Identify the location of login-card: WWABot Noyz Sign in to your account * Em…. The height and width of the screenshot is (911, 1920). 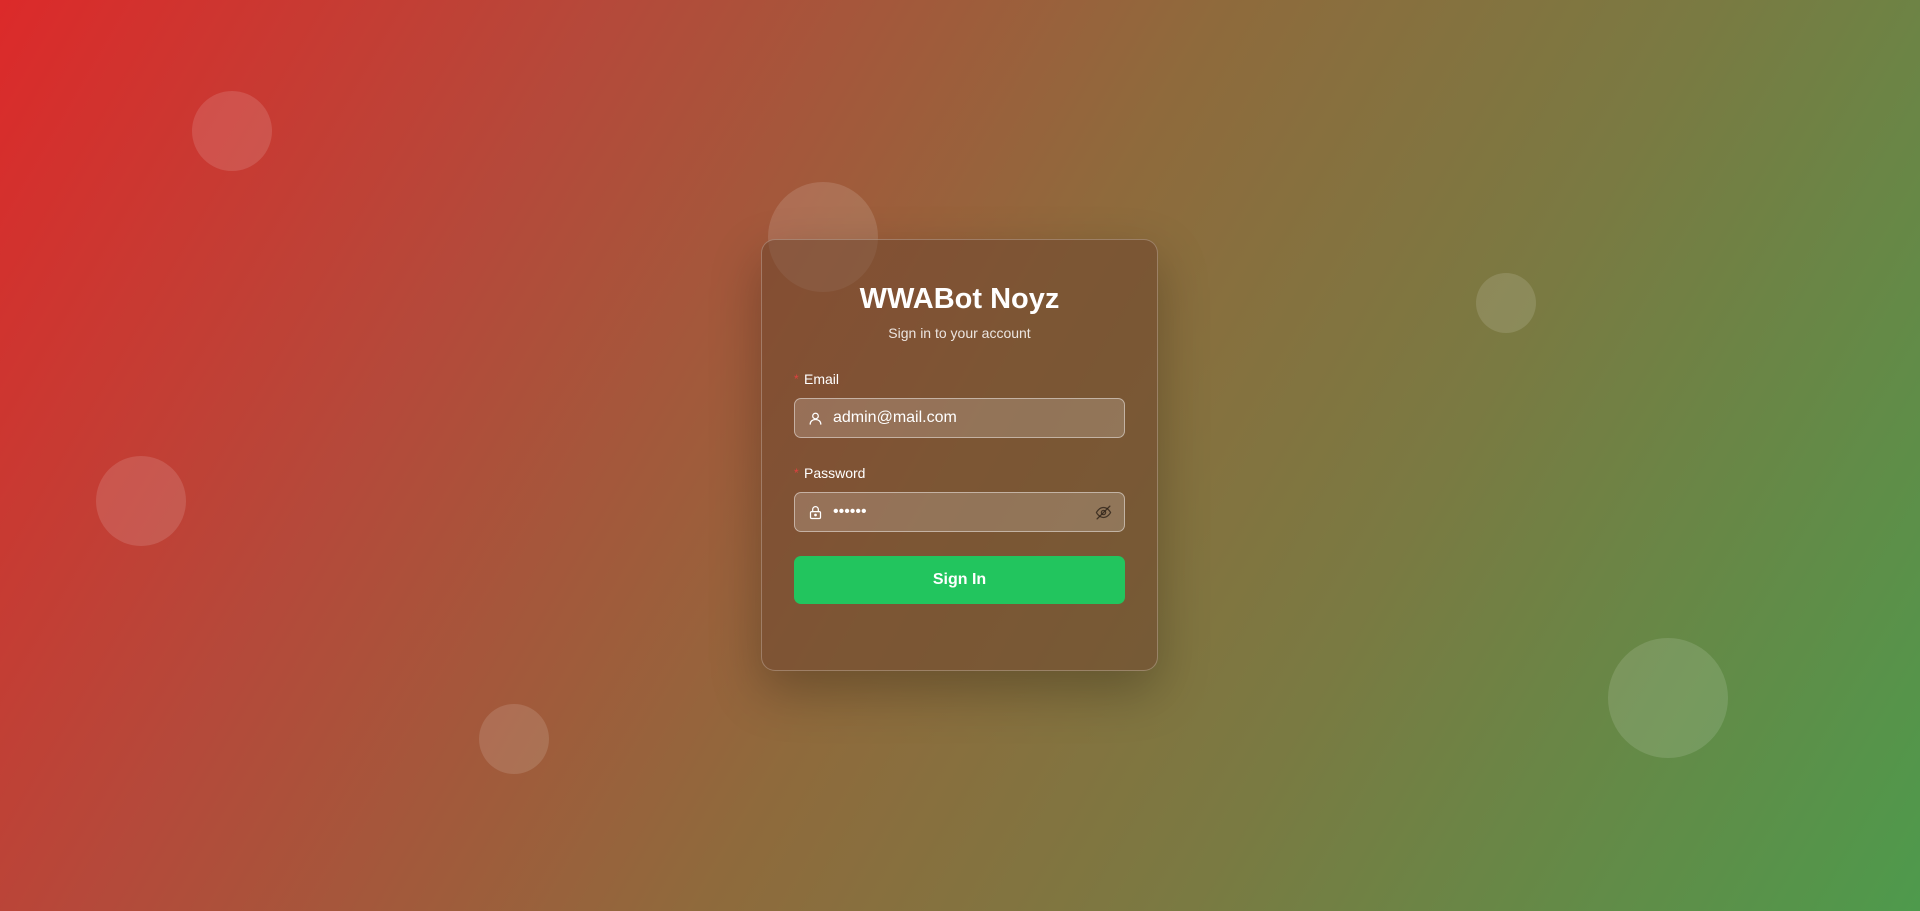
(959, 455).